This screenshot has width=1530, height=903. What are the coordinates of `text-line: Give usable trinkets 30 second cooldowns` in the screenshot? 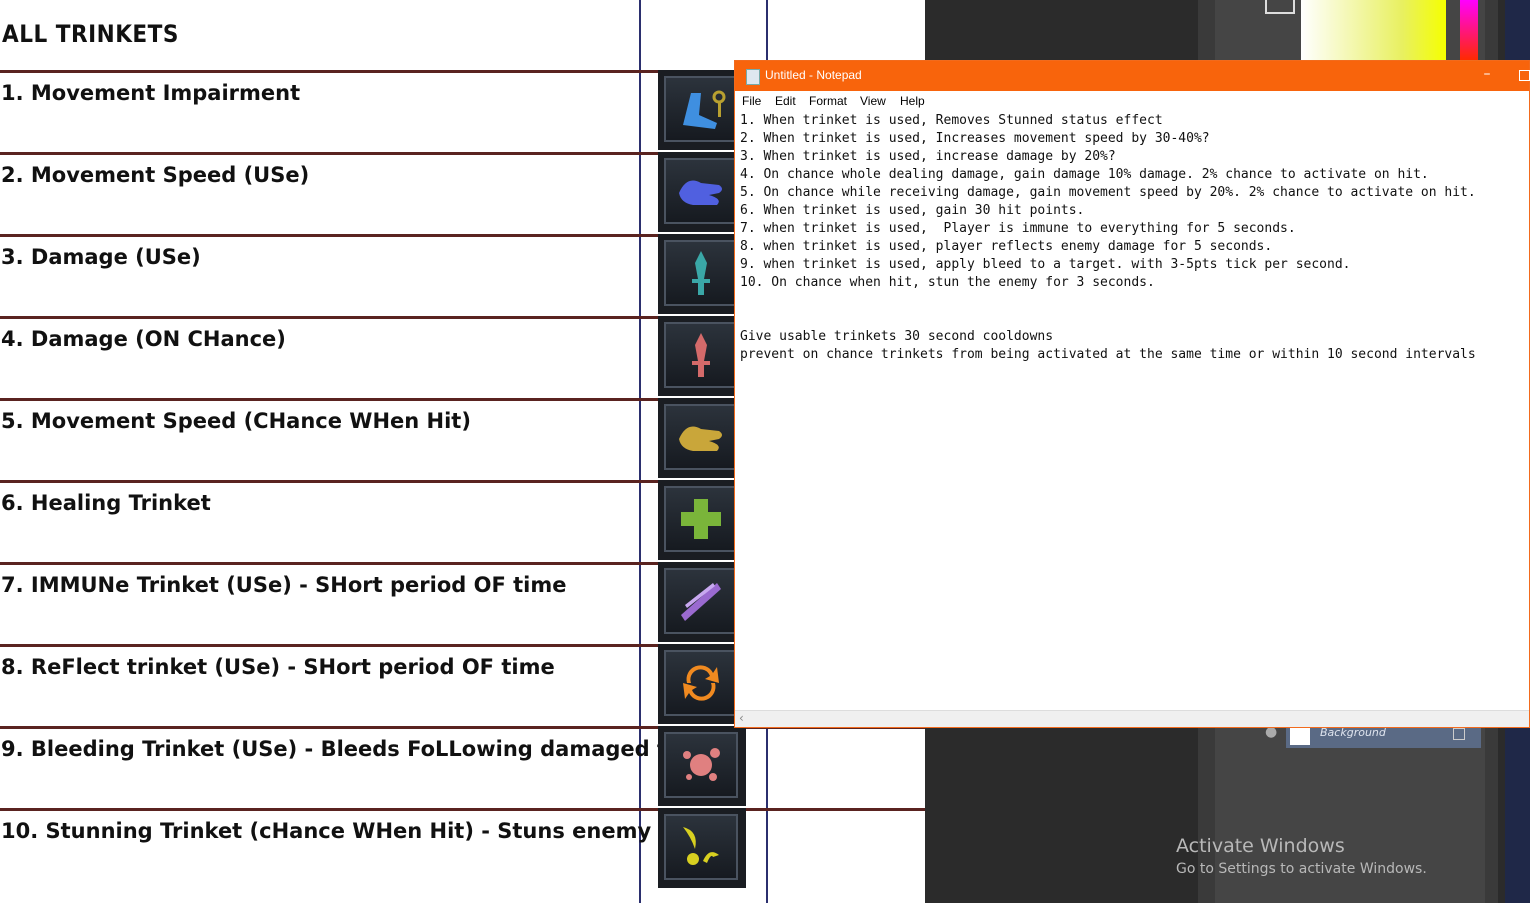 It's located at (897, 336).